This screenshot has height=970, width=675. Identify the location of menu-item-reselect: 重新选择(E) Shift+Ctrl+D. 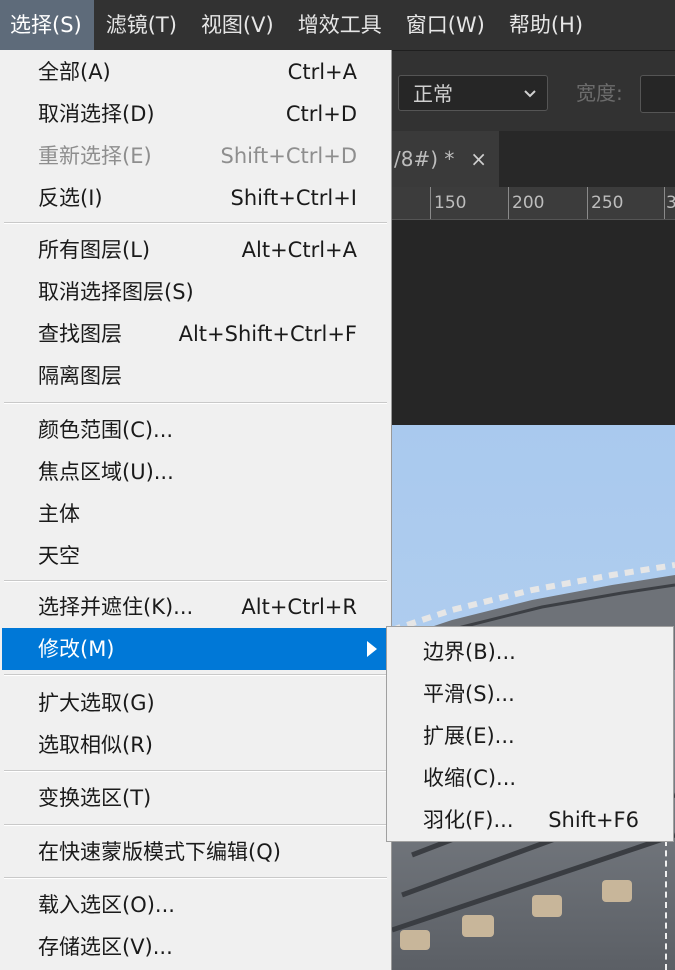
(195, 156).